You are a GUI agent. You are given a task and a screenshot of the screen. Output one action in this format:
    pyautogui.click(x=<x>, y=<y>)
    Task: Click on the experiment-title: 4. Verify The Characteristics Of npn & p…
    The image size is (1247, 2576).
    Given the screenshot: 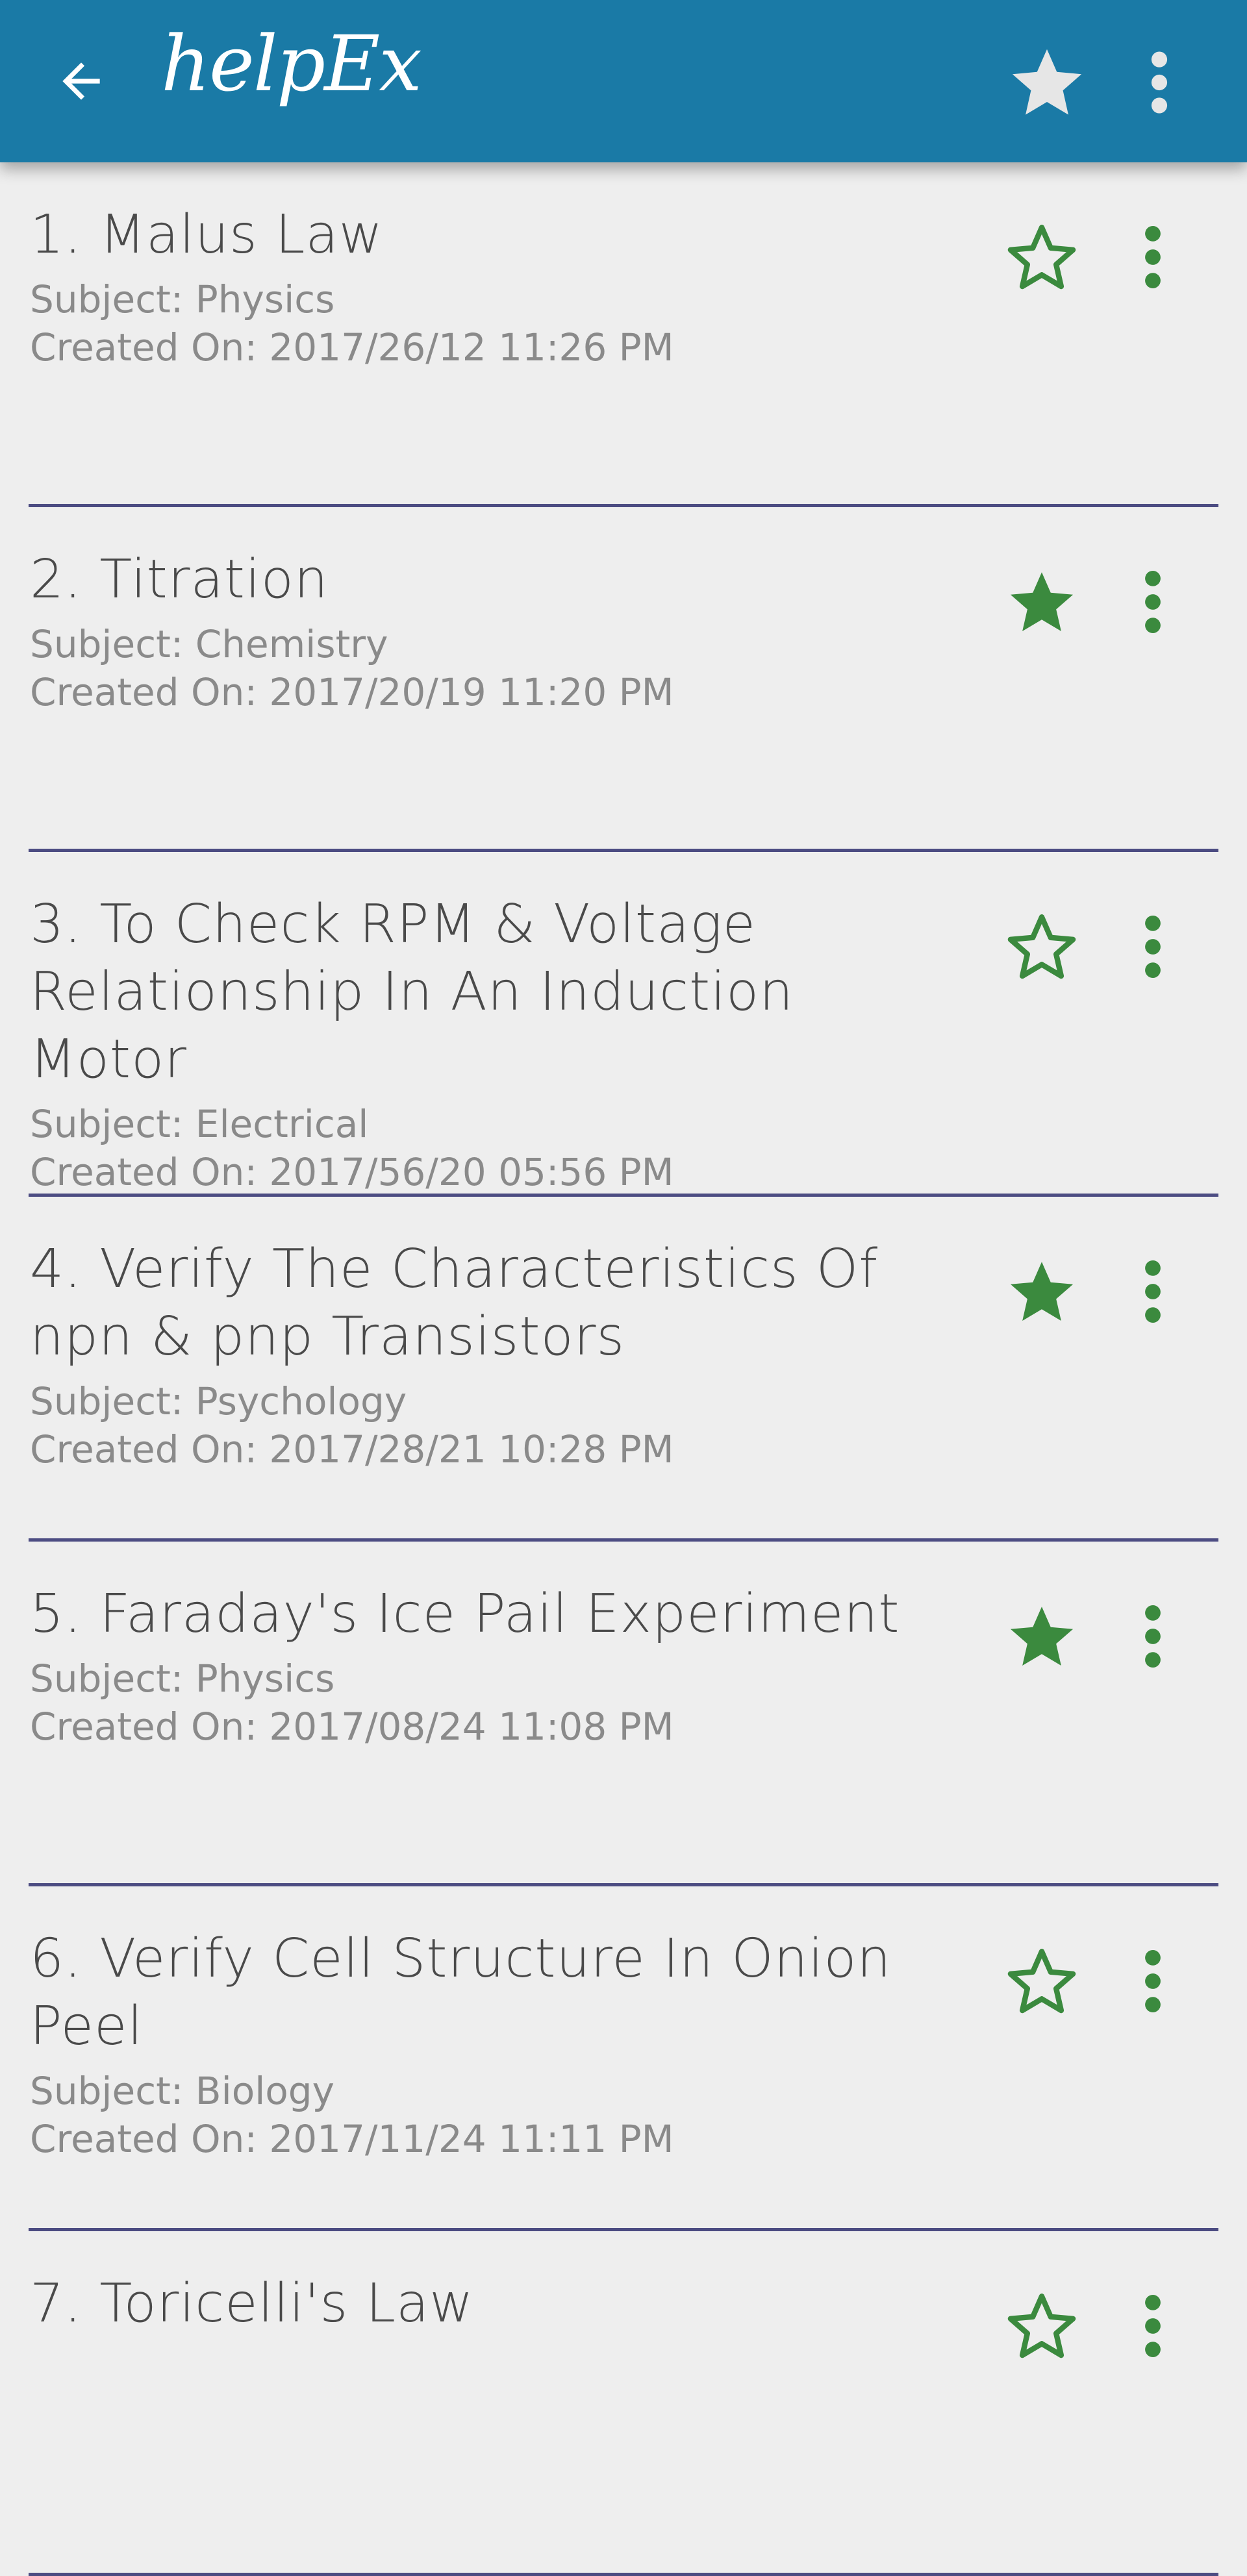 What is the action you would take?
    pyautogui.click(x=455, y=1303)
    